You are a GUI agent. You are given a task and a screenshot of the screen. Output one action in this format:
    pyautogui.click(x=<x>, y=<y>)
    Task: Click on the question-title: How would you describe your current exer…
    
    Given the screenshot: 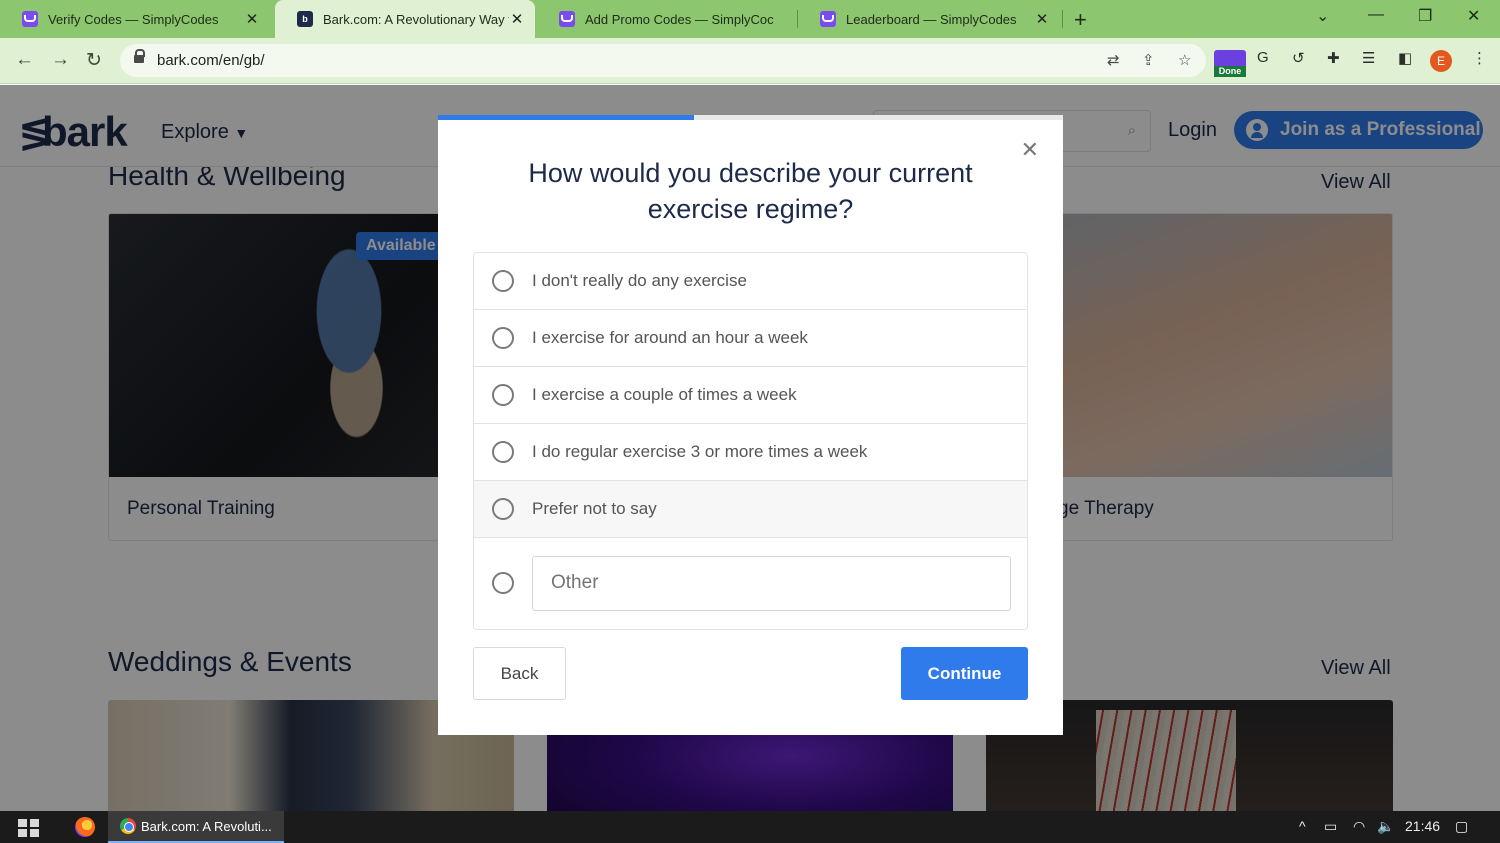 What is the action you would take?
    pyautogui.click(x=750, y=191)
    